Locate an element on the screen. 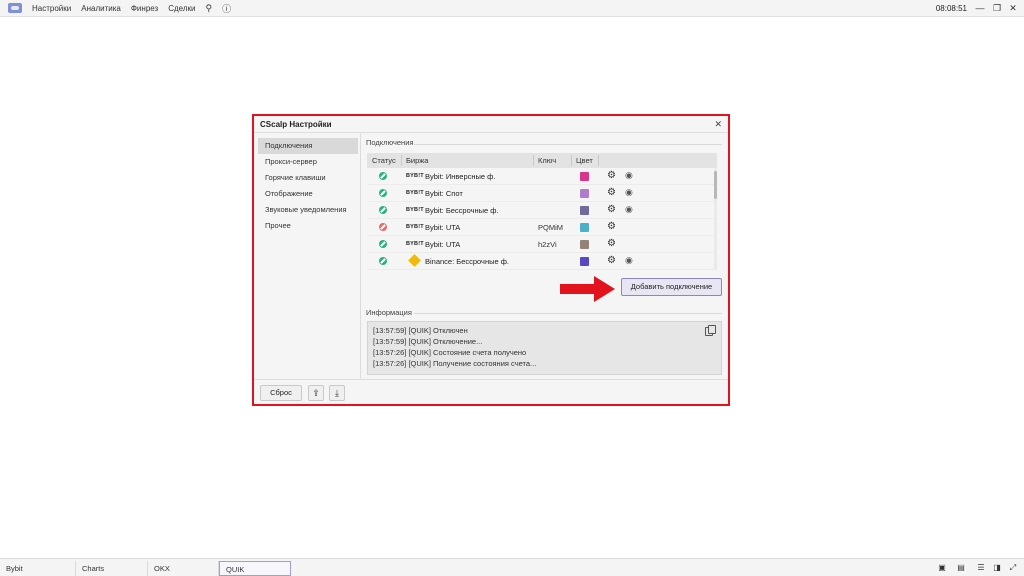 This screenshot has width=1024, height=576. sidebar-item-proxy: Прокси-сервер is located at coordinates (308, 162).